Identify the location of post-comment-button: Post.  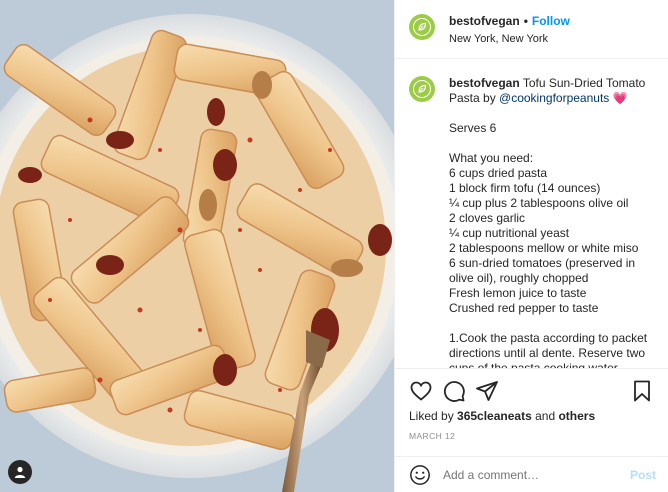
(643, 475).